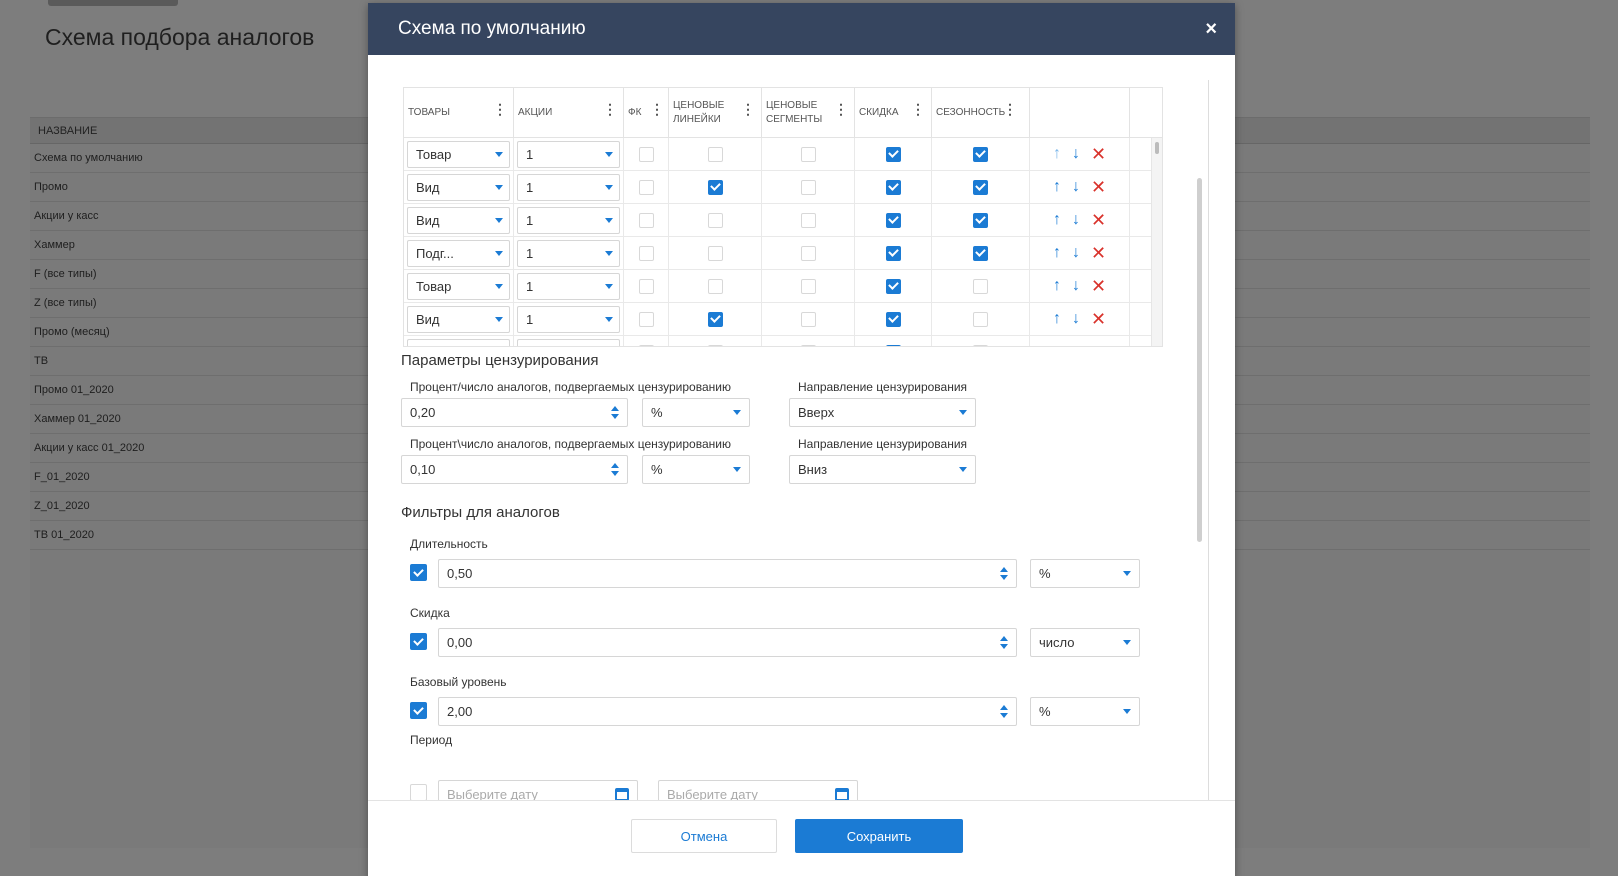  What do you see at coordinates (727, 642) in the screenshot?
I see `filter-discount-input: 0,00` at bounding box center [727, 642].